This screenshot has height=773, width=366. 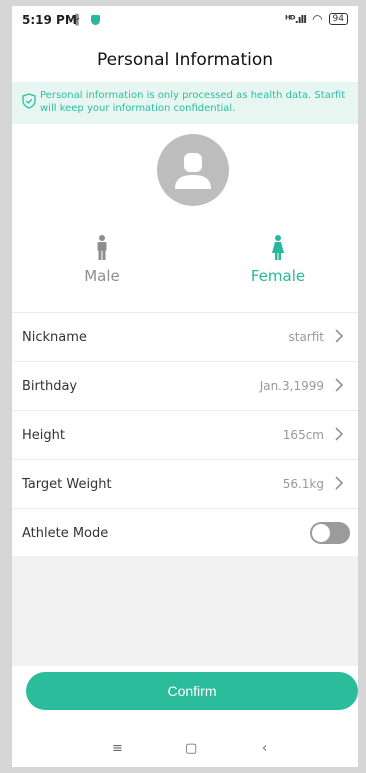 I want to click on wifi-icon: ◠, so click(x=317, y=19).